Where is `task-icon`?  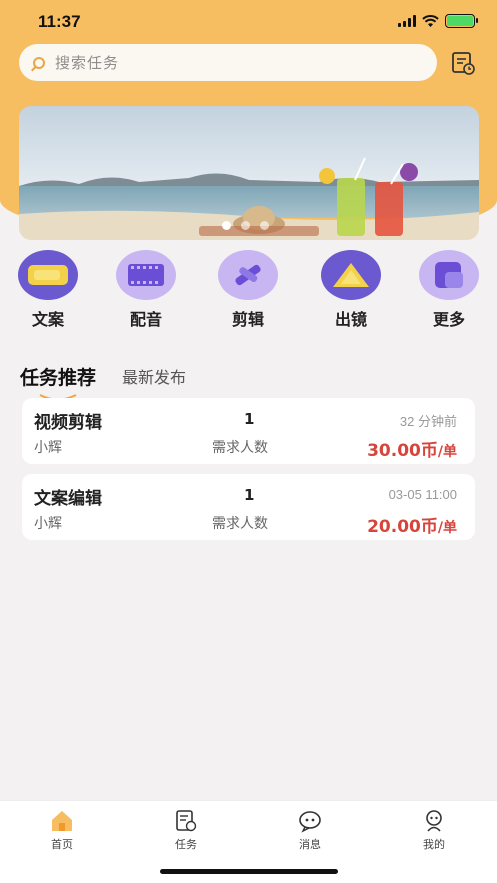
task-icon is located at coordinates (186, 821).